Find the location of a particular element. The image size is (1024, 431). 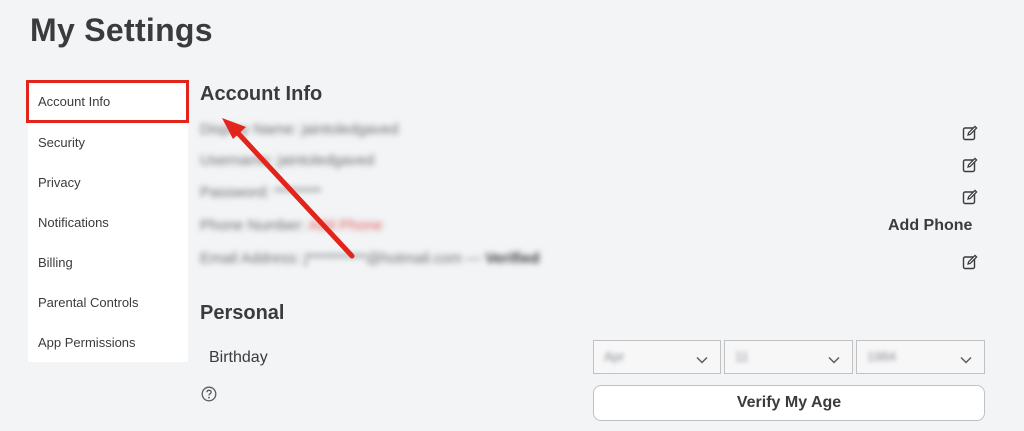

verify-my-age-button: Verify My Age is located at coordinates (789, 403).